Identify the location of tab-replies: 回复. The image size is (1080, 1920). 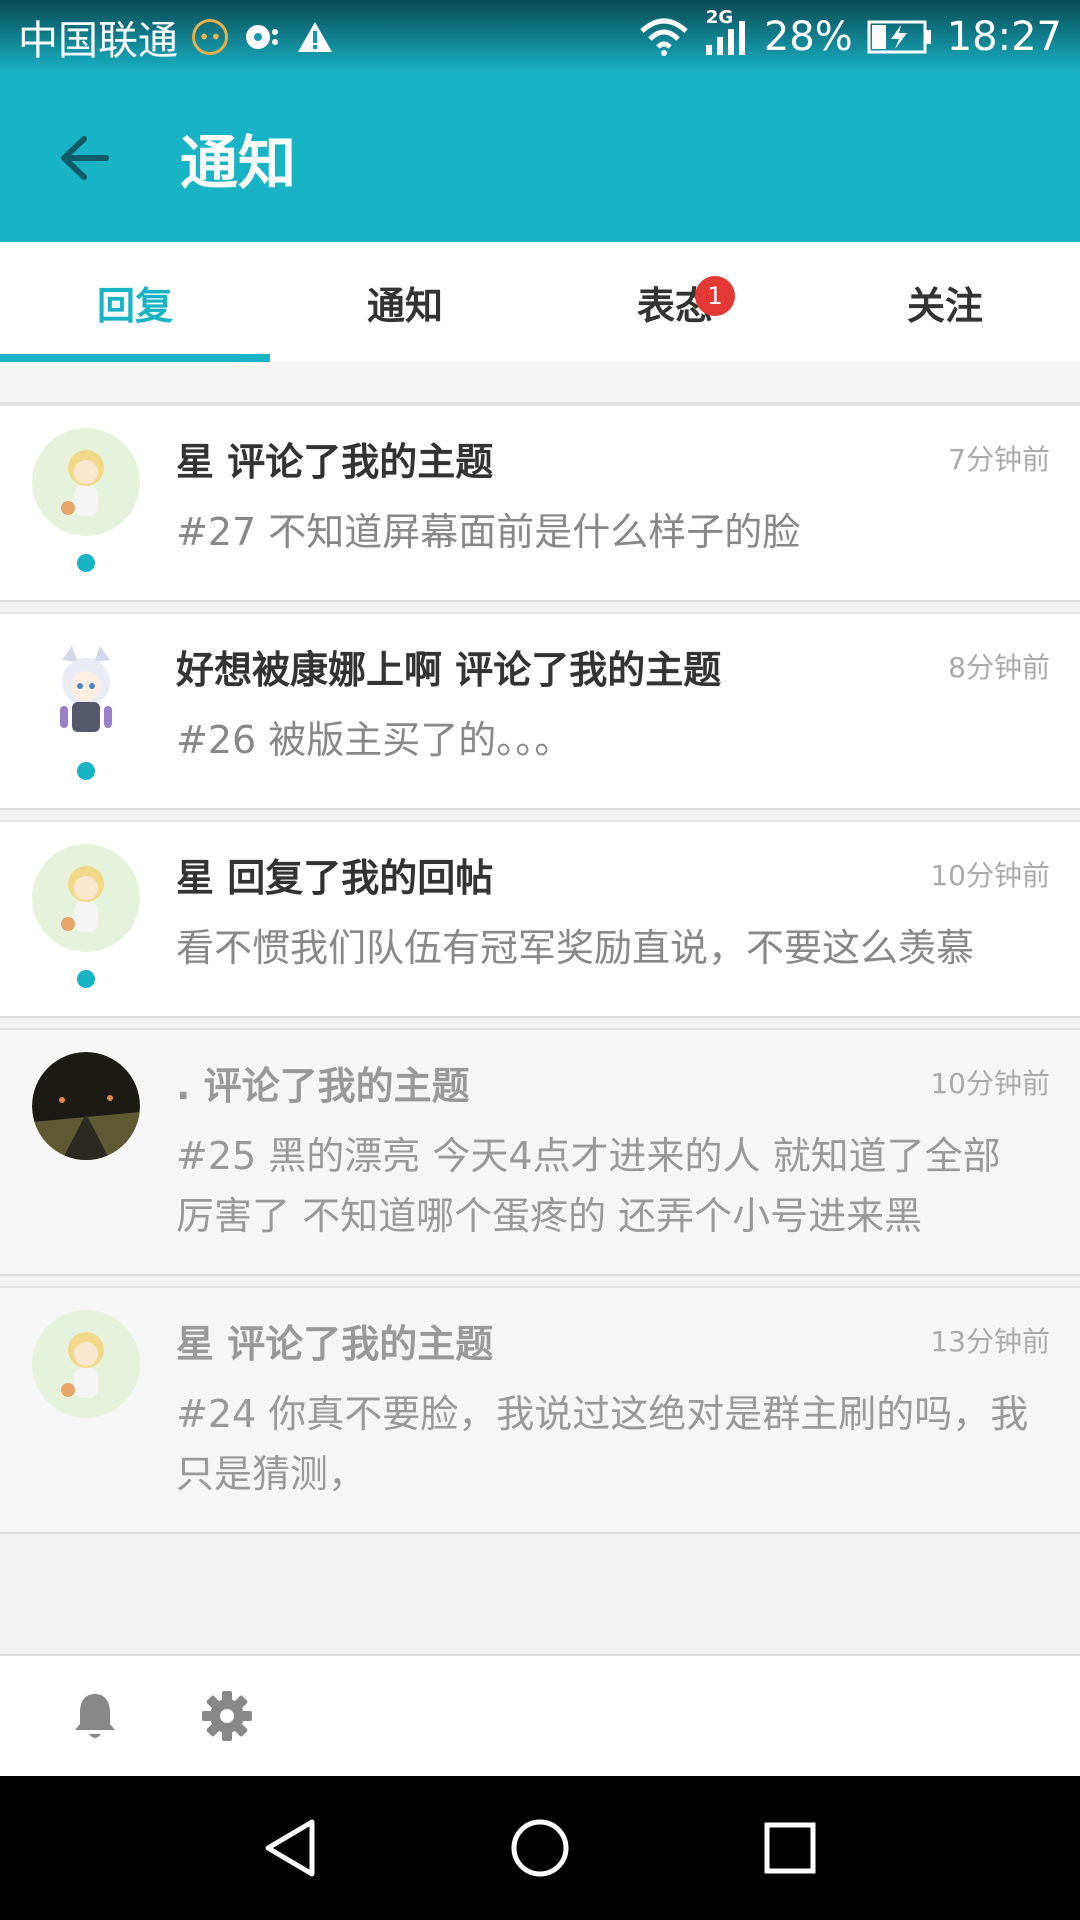
(135, 302).